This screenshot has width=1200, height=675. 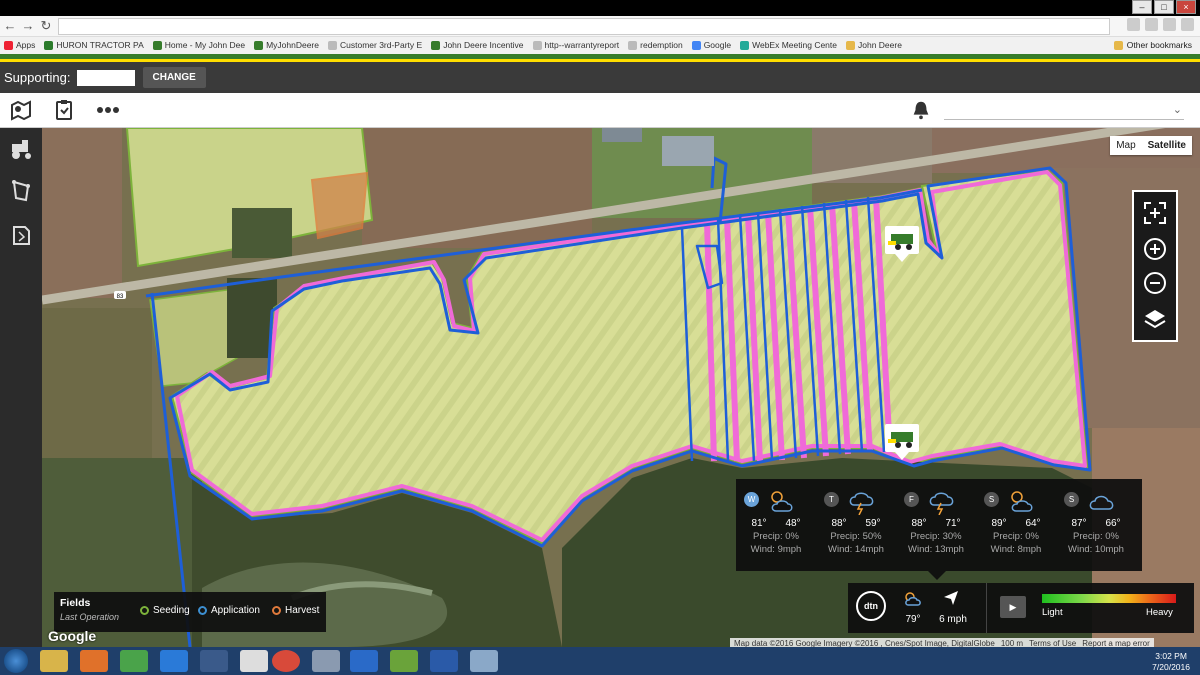 What do you see at coordinates (788, 45) in the screenshot?
I see `bookmark-item: WebEx Meeting Cente` at bounding box center [788, 45].